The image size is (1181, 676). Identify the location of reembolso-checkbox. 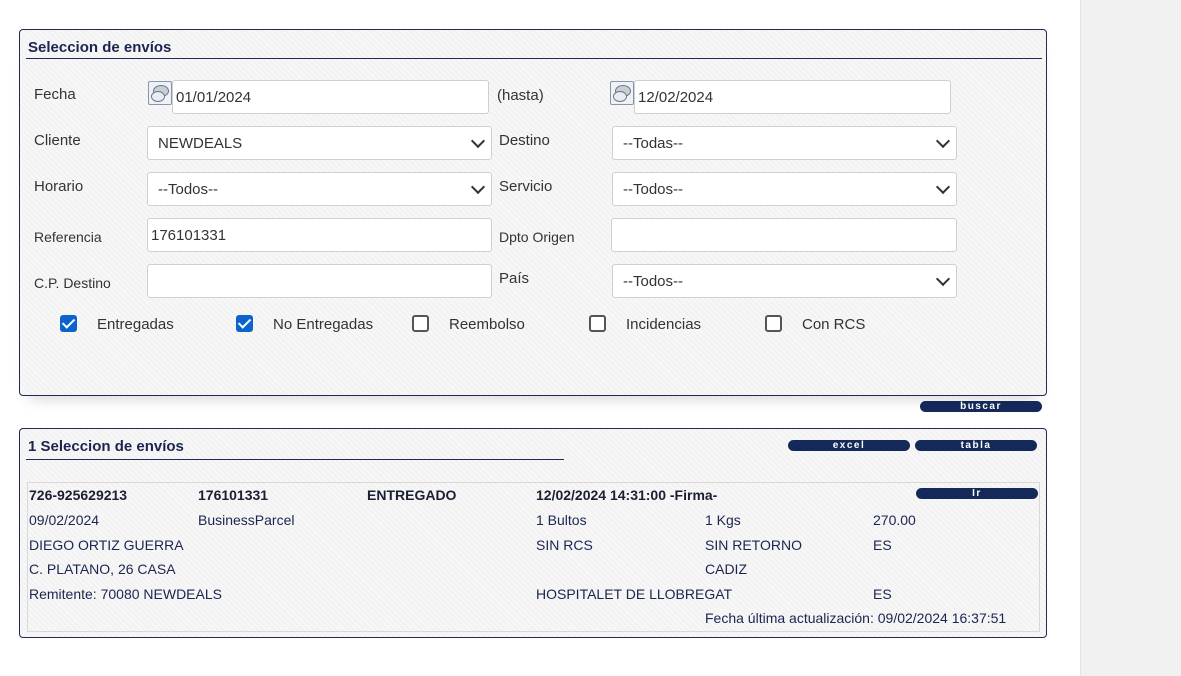
(420, 323).